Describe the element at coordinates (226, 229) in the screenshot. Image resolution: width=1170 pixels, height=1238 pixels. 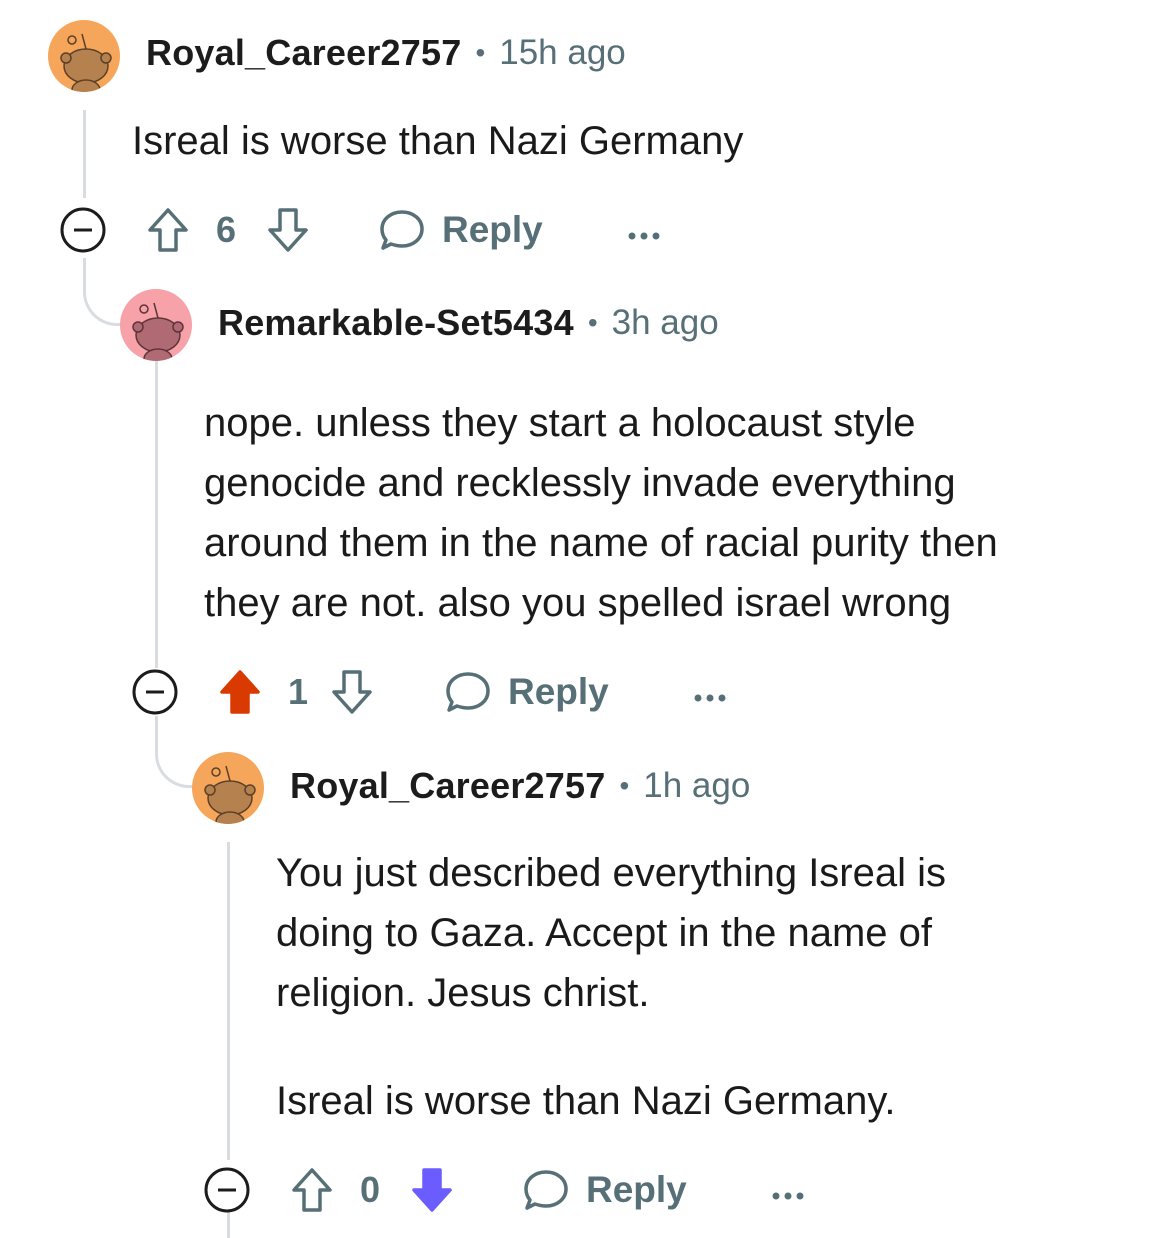
I see `vote-count: 6` at that location.